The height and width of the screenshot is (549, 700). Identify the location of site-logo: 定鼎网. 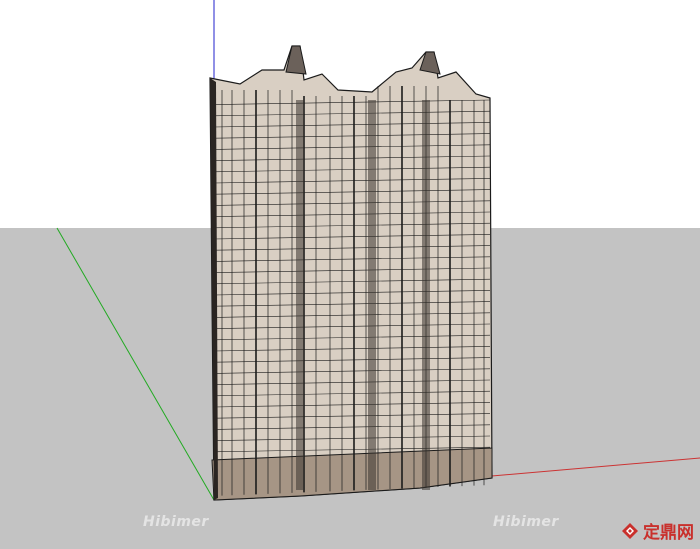
(657, 530).